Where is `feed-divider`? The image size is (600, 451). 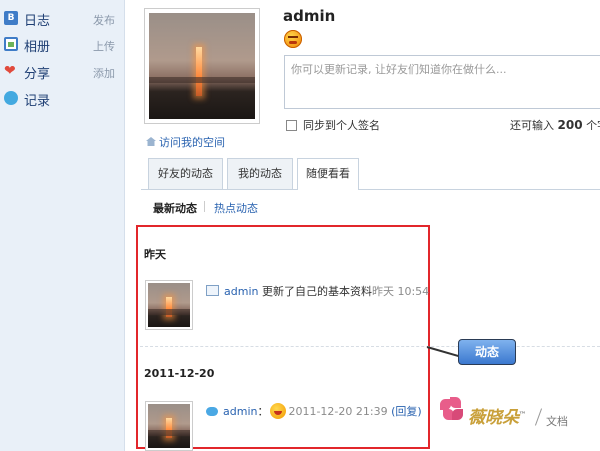 feed-divider is located at coordinates (370, 346).